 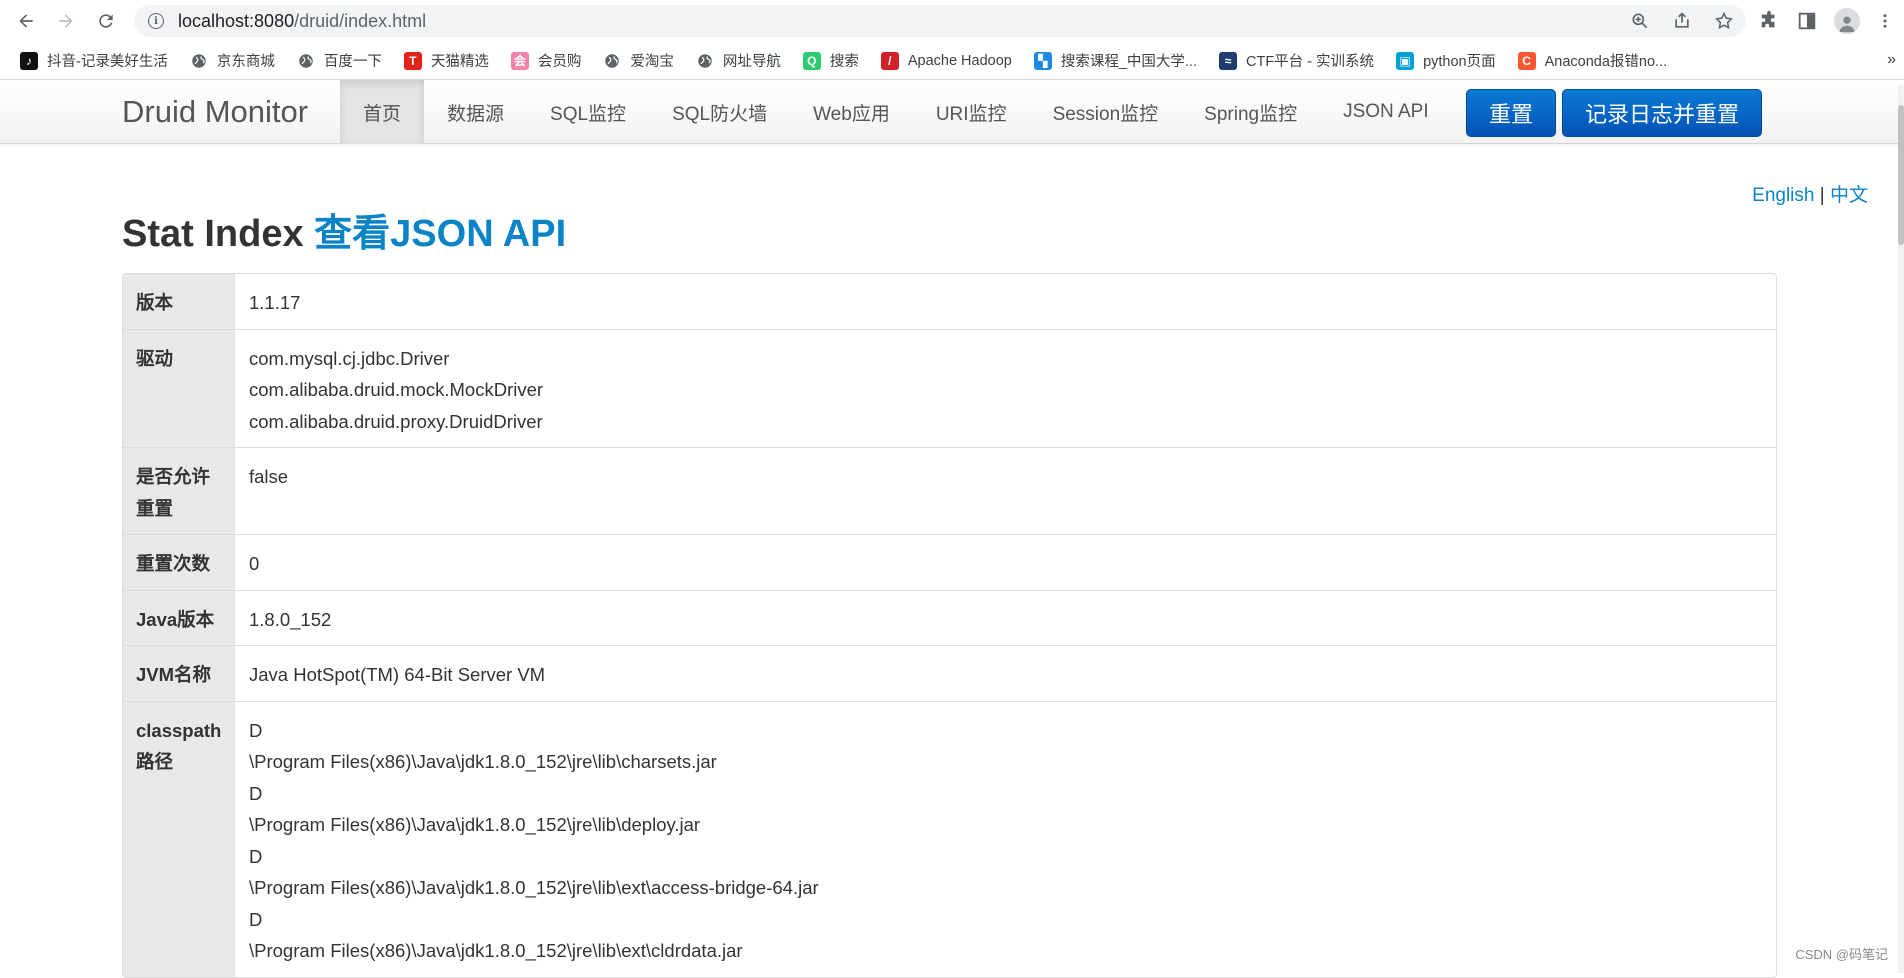 I want to click on bookmark-label: 网址导航, so click(x=752, y=60).